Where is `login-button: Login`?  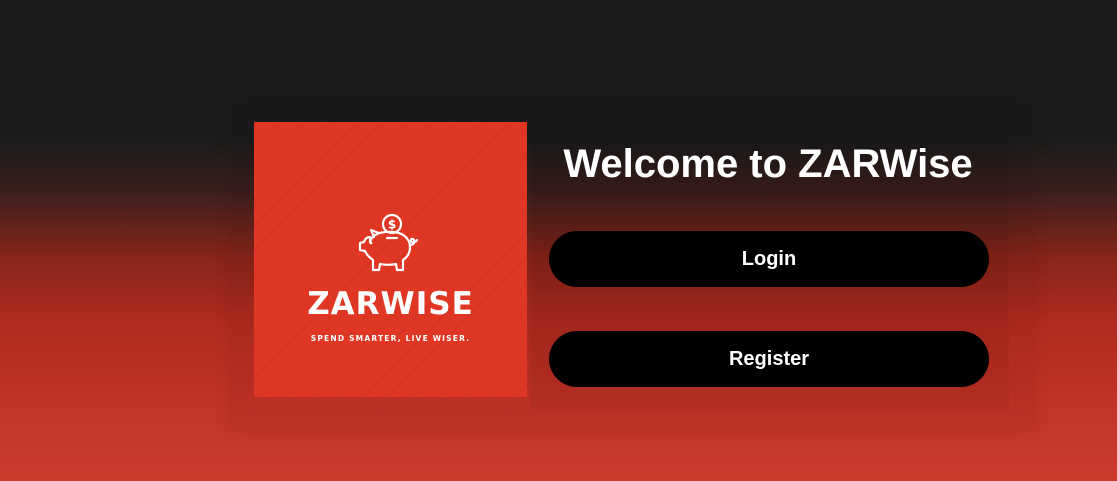 login-button: Login is located at coordinates (769, 259).